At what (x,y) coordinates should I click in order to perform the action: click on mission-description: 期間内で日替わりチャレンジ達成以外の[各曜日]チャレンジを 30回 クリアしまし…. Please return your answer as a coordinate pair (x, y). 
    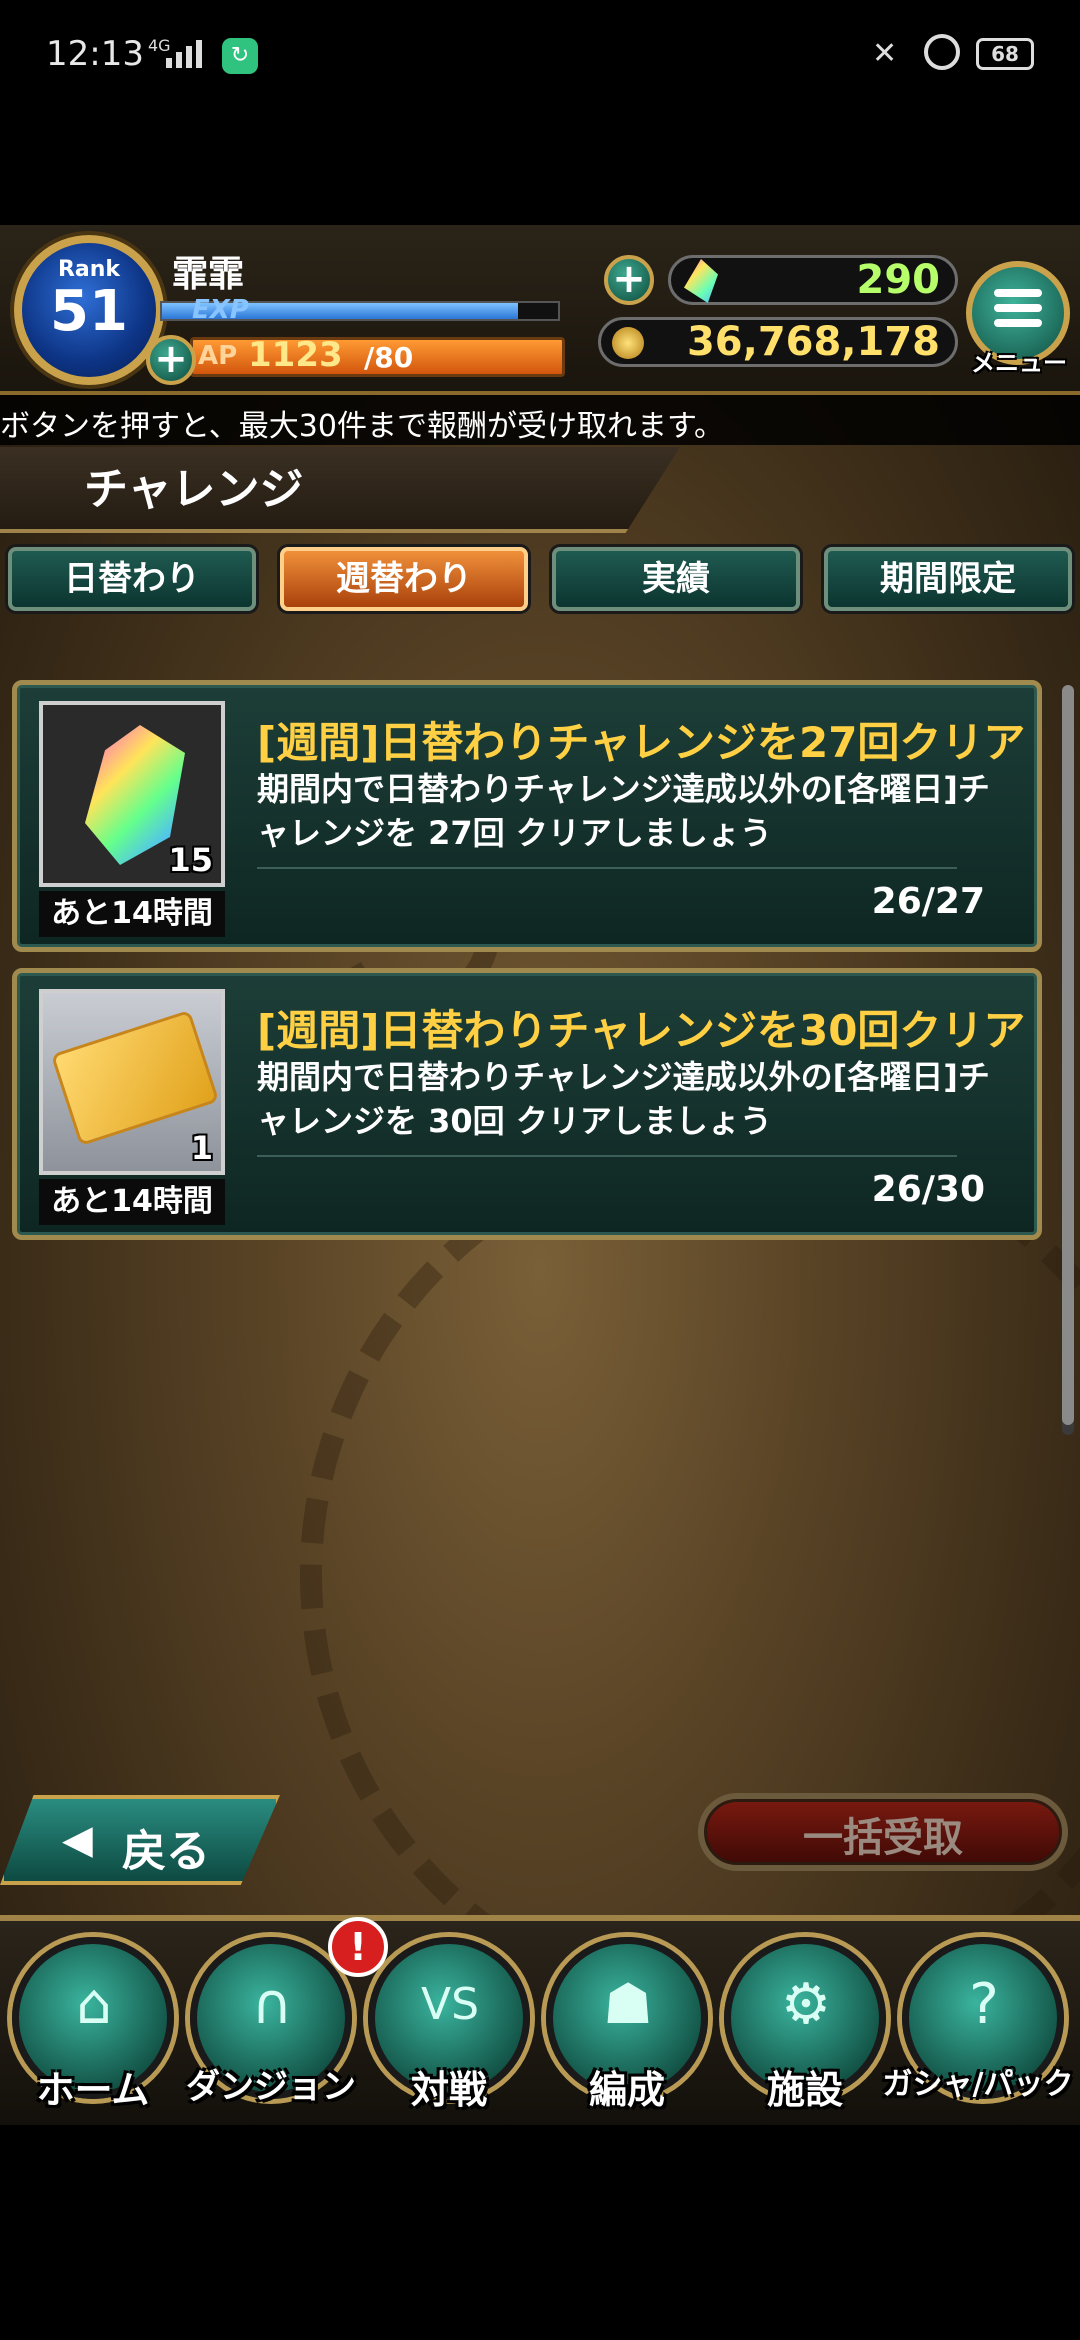
    Looking at the image, I should click on (623, 1099).